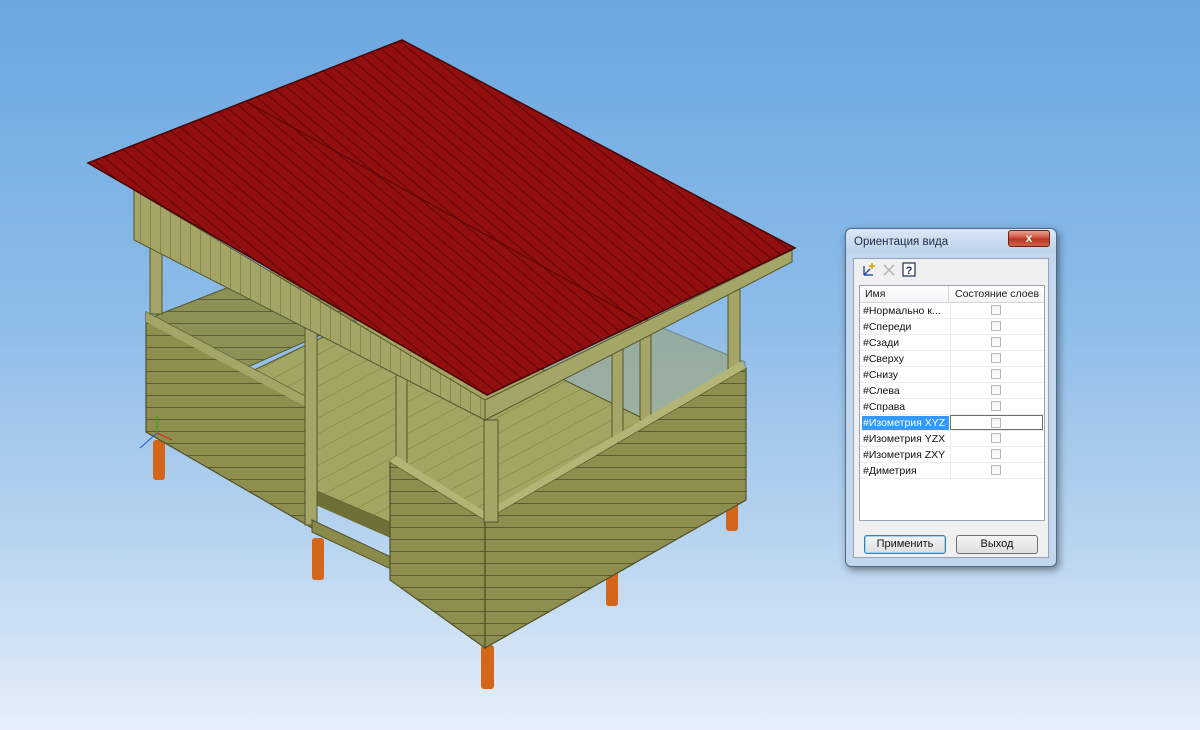  Describe the element at coordinates (905, 544) in the screenshot. I see `apply-button: Применить` at that location.